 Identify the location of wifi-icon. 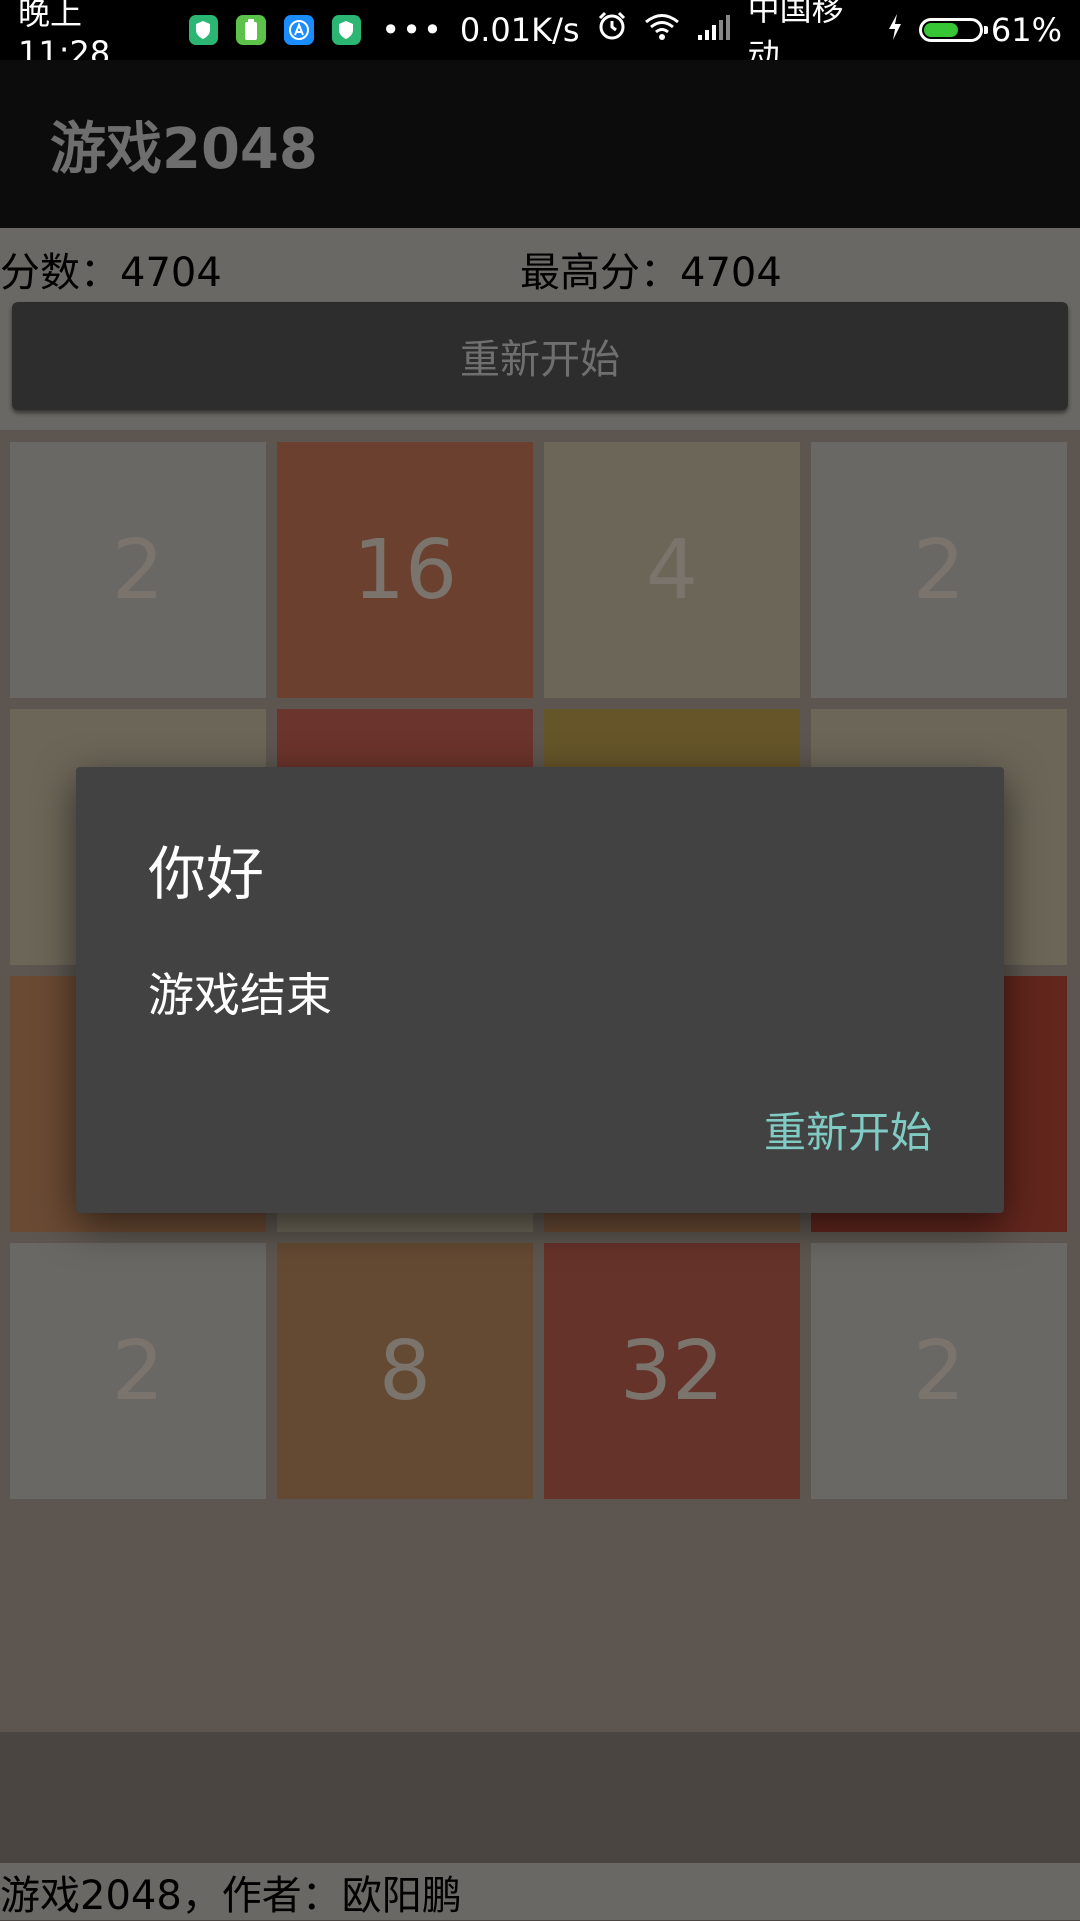
(662, 30).